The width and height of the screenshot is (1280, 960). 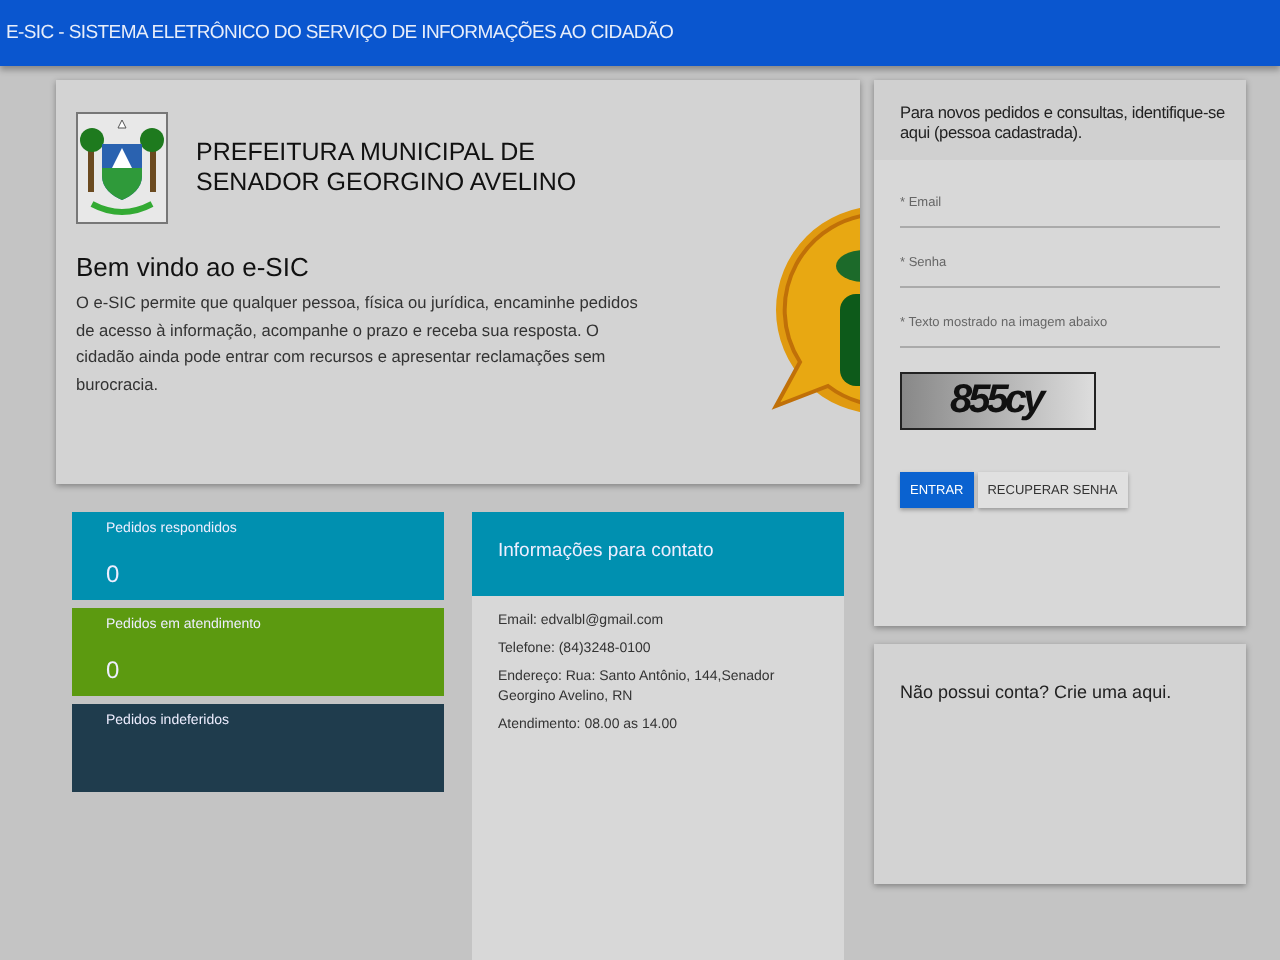 What do you see at coordinates (358, 343) in the screenshot?
I see `welcome-text: O e-SIC permite que qualquer pessoa, física ou jurídica, encaminhe pedidos de acesso à informação, acompanhe o prazo e receba sua resposta. O cidadão ainda pode entrar com recursos e apresentar reclamações sem burocracia.` at bounding box center [358, 343].